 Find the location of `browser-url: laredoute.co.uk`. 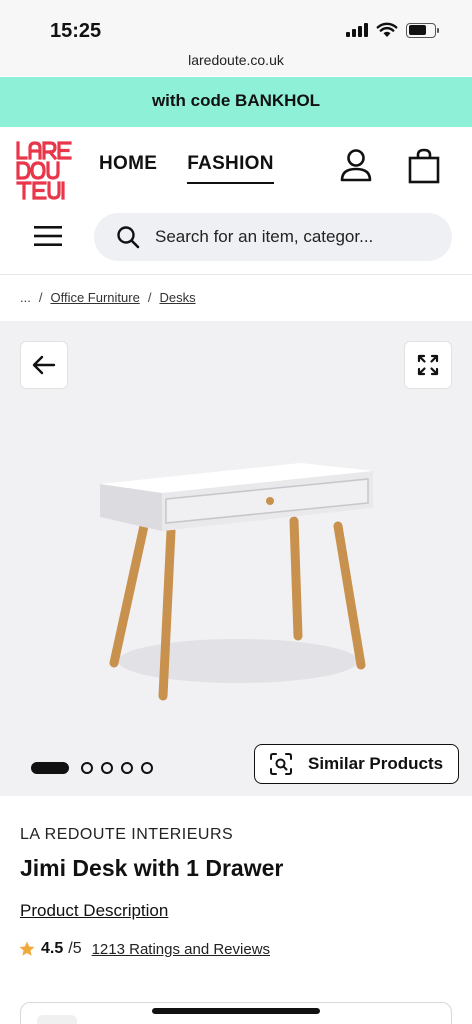

browser-url: laredoute.co.uk is located at coordinates (236, 62).